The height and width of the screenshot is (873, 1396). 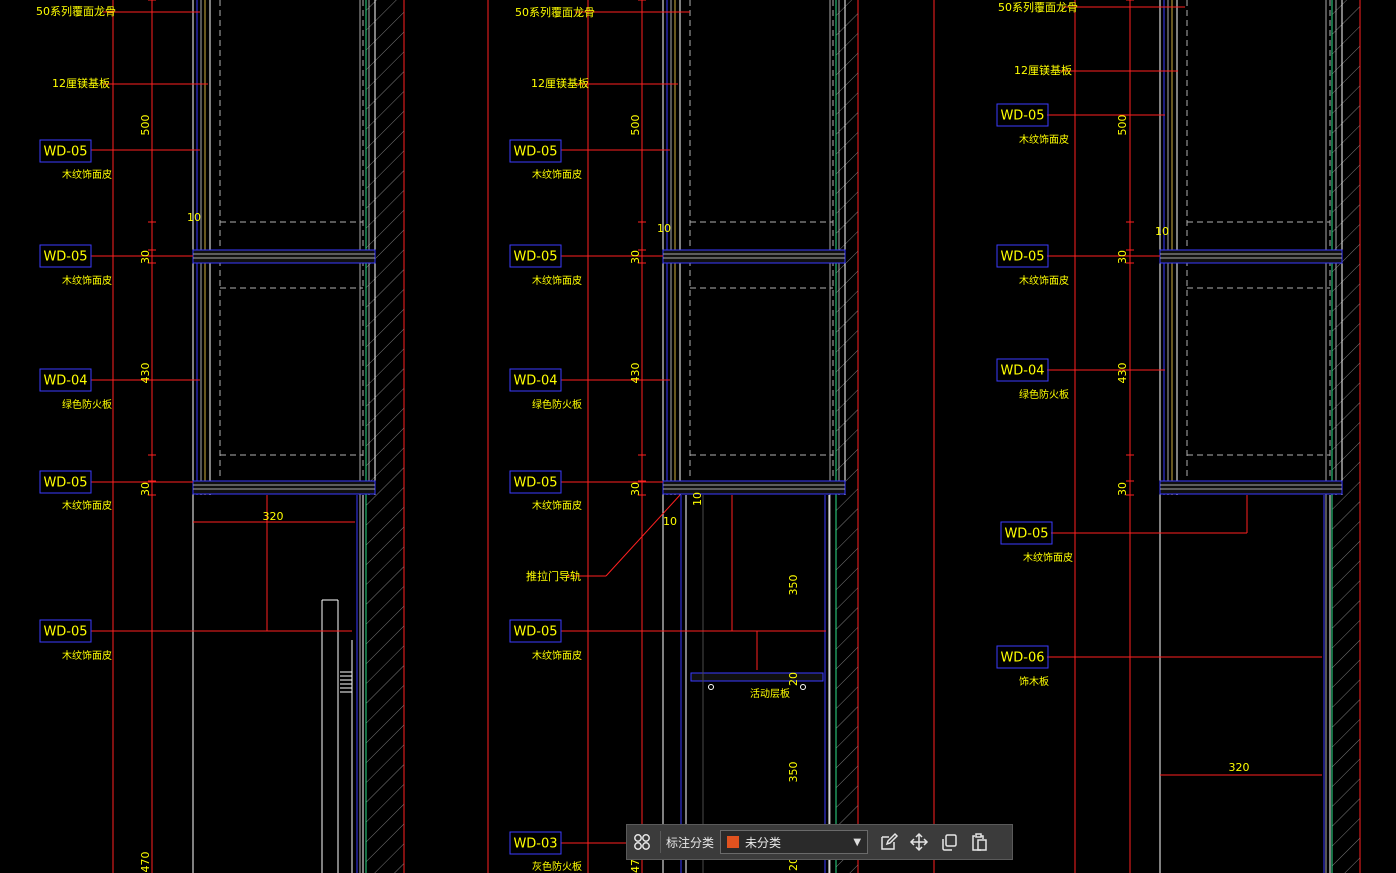 I want to click on wall-hatch, so click(x=385, y=436).